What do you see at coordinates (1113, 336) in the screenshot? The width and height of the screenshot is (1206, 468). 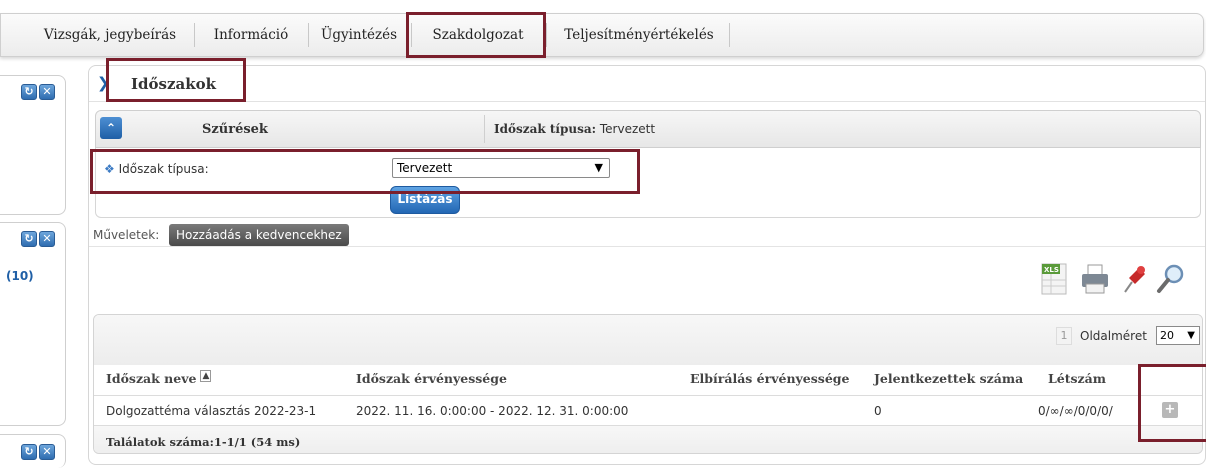 I see `page-size-label: Oldalméret` at bounding box center [1113, 336].